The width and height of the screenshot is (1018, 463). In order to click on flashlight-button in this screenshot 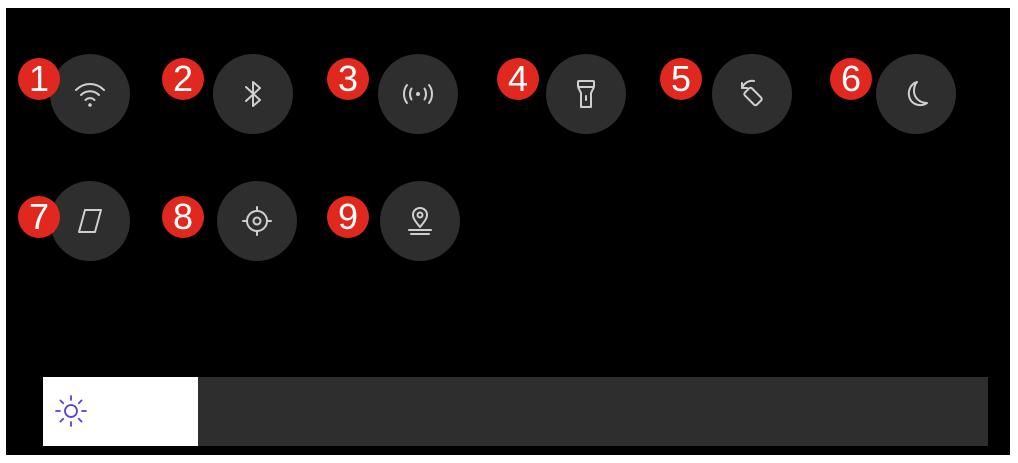, I will do `click(586, 94)`.